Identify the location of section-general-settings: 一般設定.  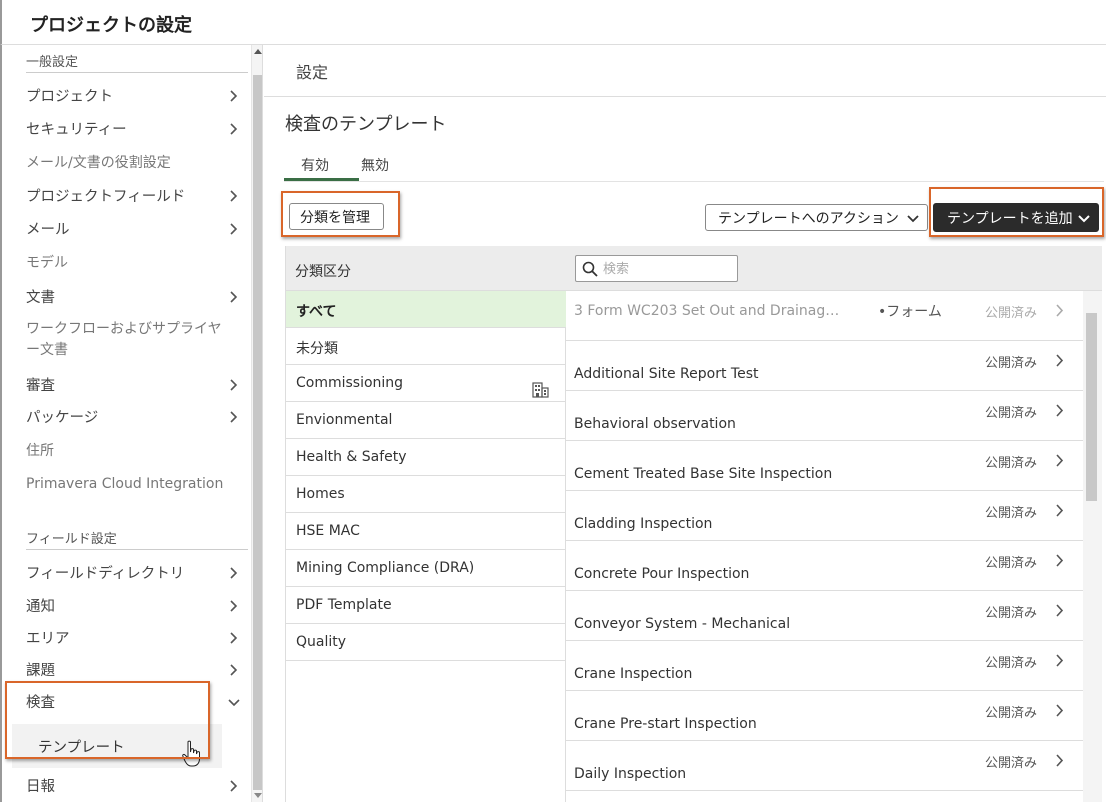
(137, 62).